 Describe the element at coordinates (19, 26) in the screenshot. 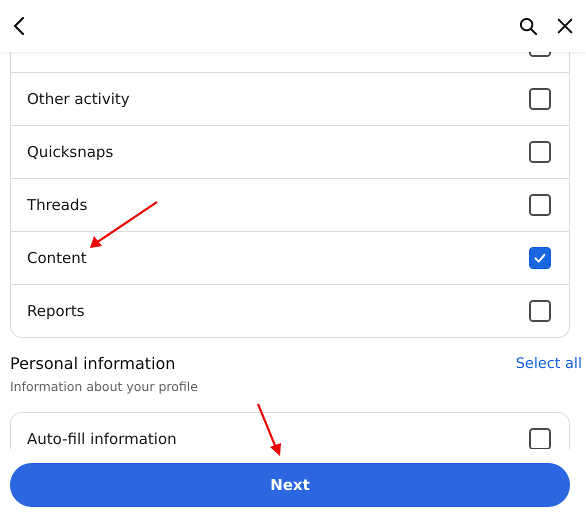

I see `back-icon` at that location.